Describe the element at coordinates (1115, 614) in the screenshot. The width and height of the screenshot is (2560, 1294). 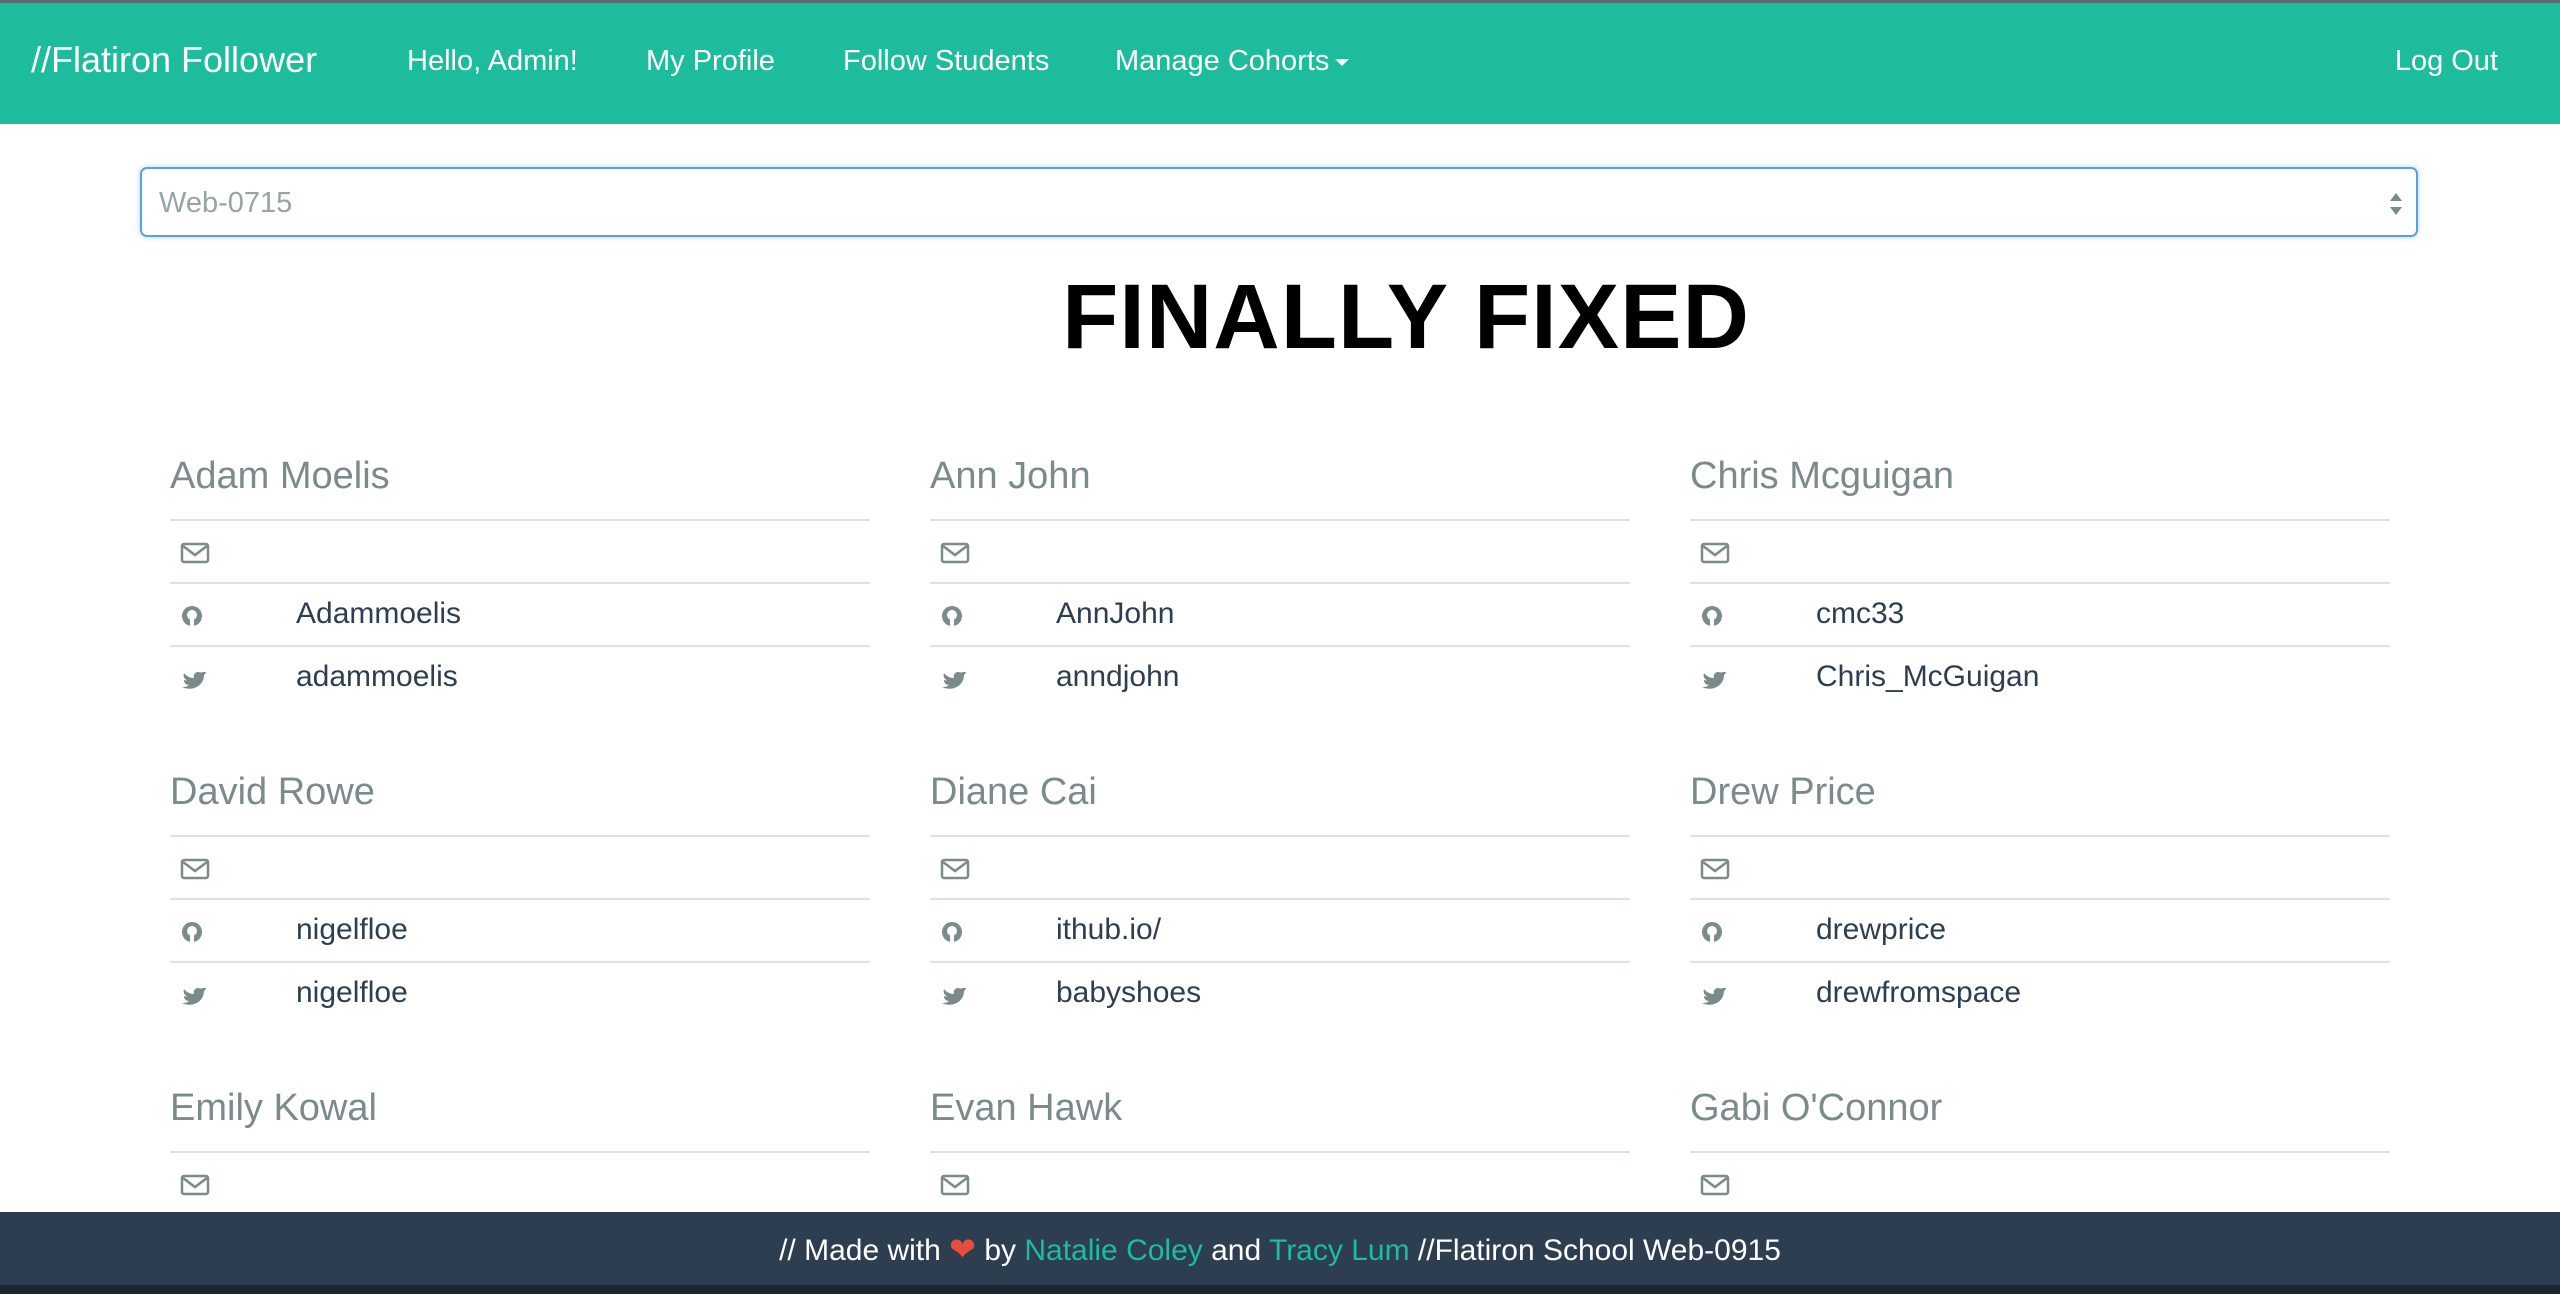
I see `github-handle: AnnJohn` at that location.